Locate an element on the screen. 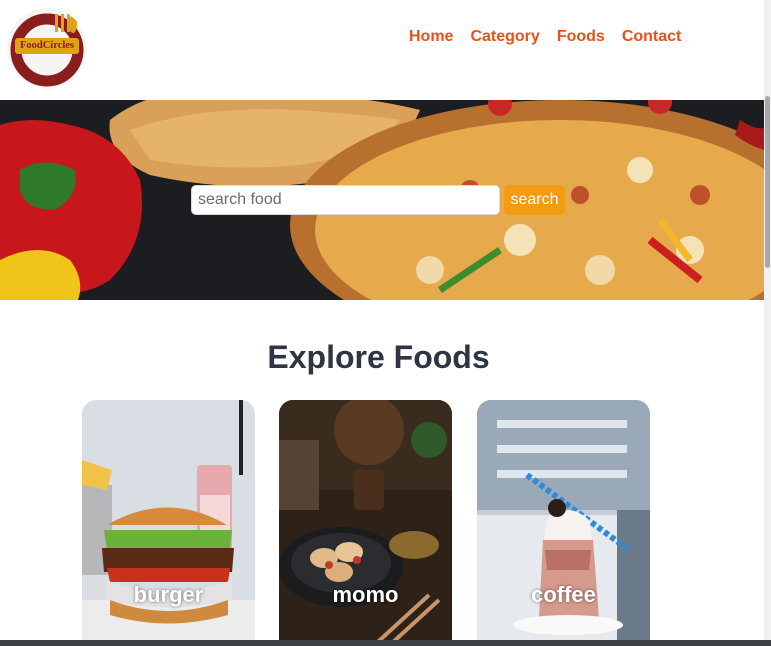  foodcircles-logo: FoodCircles is located at coordinates (47, 48).